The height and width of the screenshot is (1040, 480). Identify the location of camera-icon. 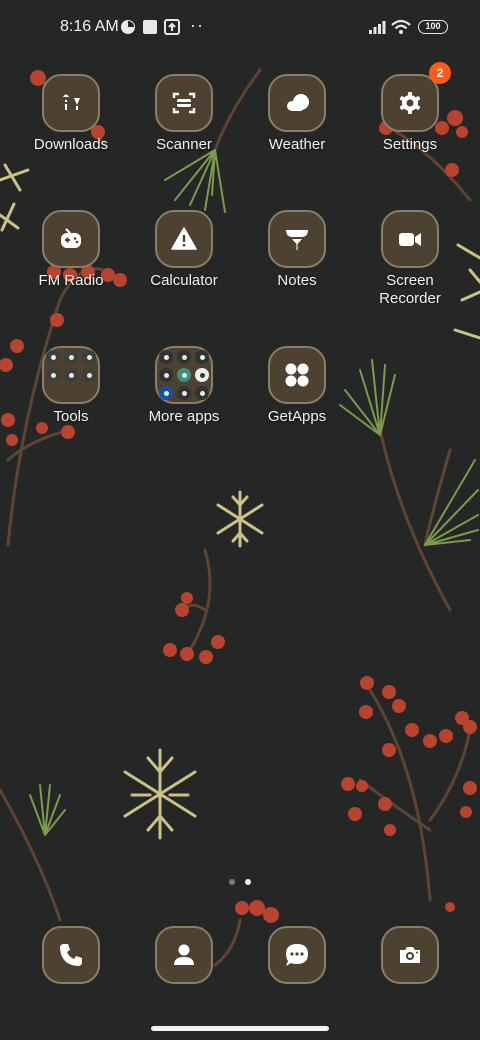
(410, 955).